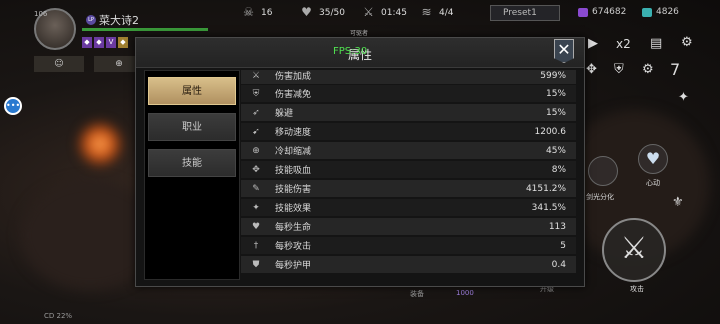 Image resolution: width=720 pixels, height=324 pixels. Describe the element at coordinates (557, 226) in the screenshot. I see `stat-value: 113` at that location.